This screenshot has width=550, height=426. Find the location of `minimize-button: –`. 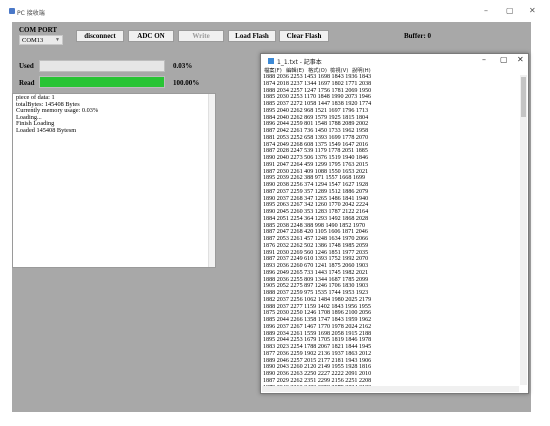

minimize-button: – is located at coordinates (486, 10).